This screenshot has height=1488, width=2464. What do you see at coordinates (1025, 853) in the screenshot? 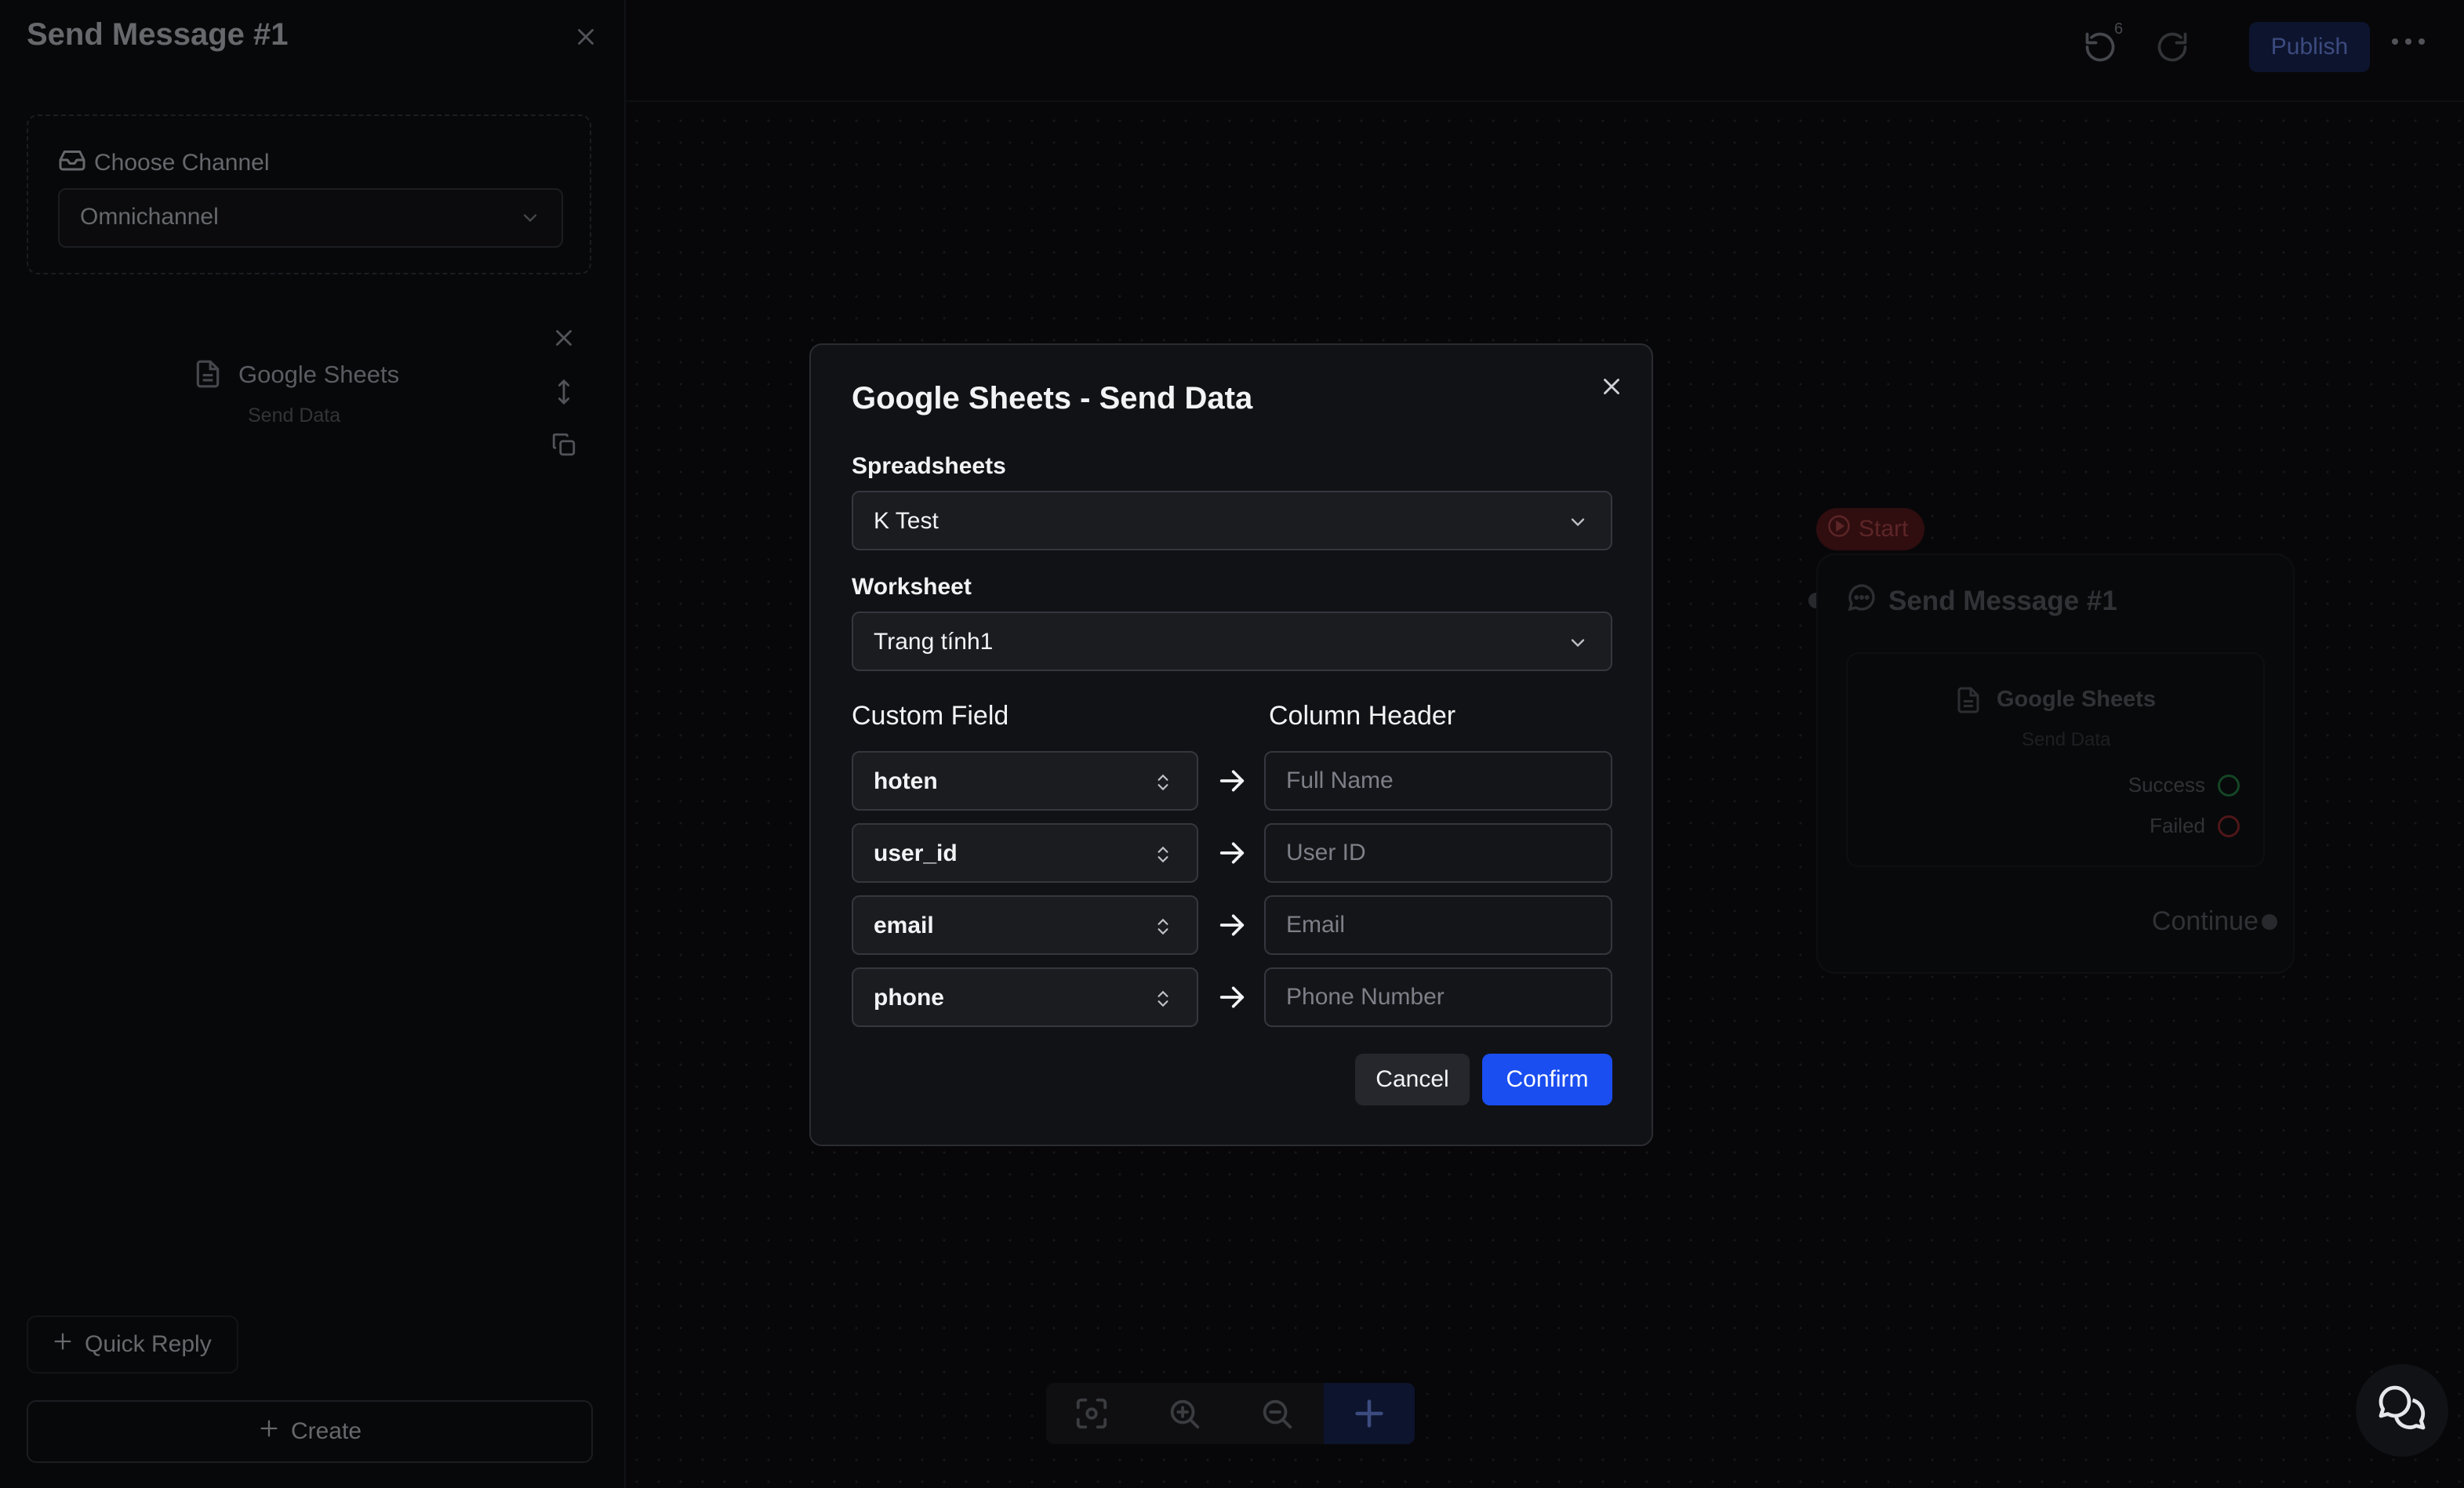
I see `custom-field-select: user_id` at bounding box center [1025, 853].